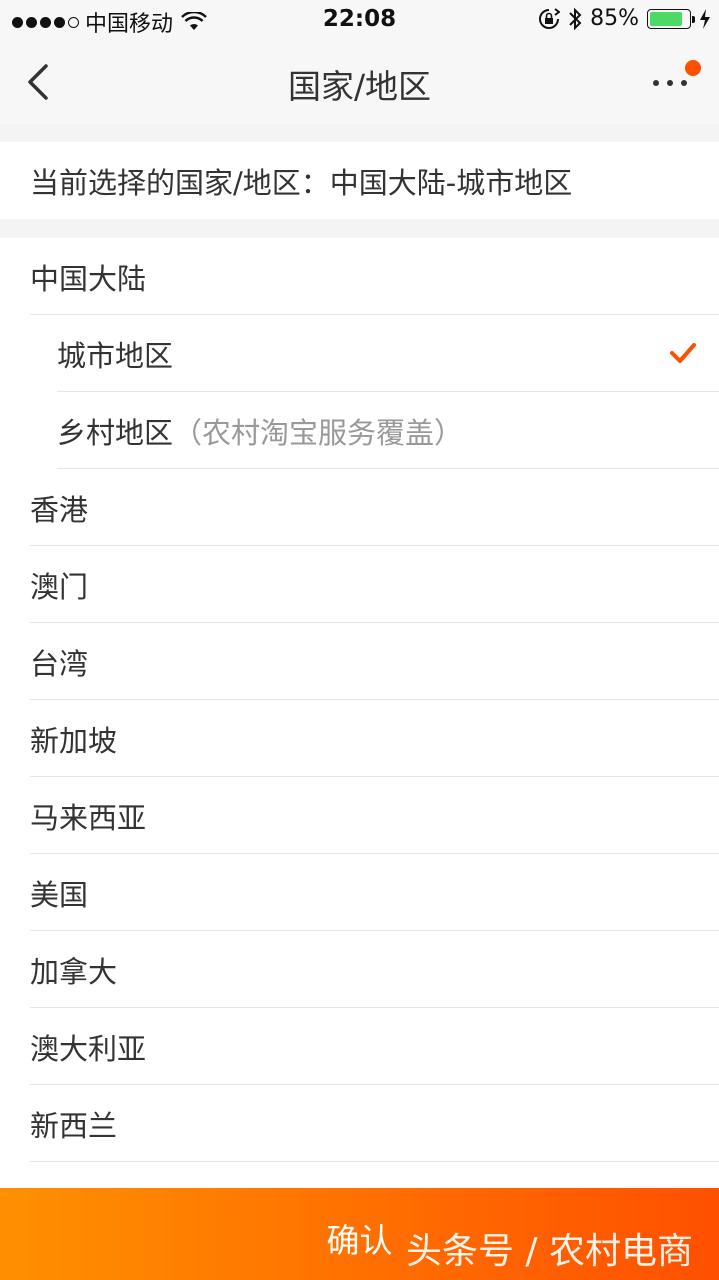  What do you see at coordinates (115, 432) in the screenshot?
I see `list-item-label: 乡村地区` at bounding box center [115, 432].